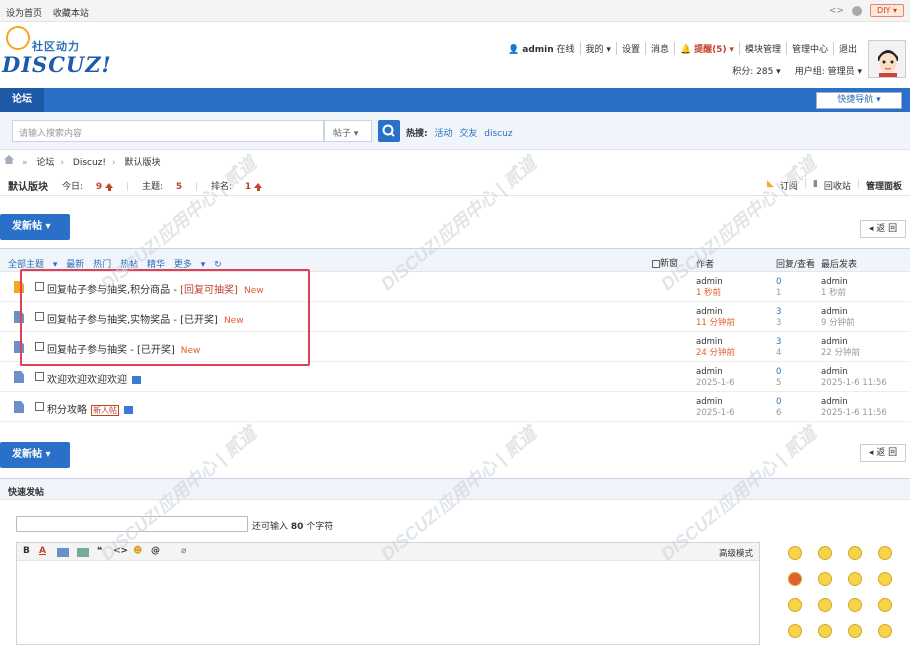  I want to click on mine-menu: 我的 ▾, so click(599, 48).